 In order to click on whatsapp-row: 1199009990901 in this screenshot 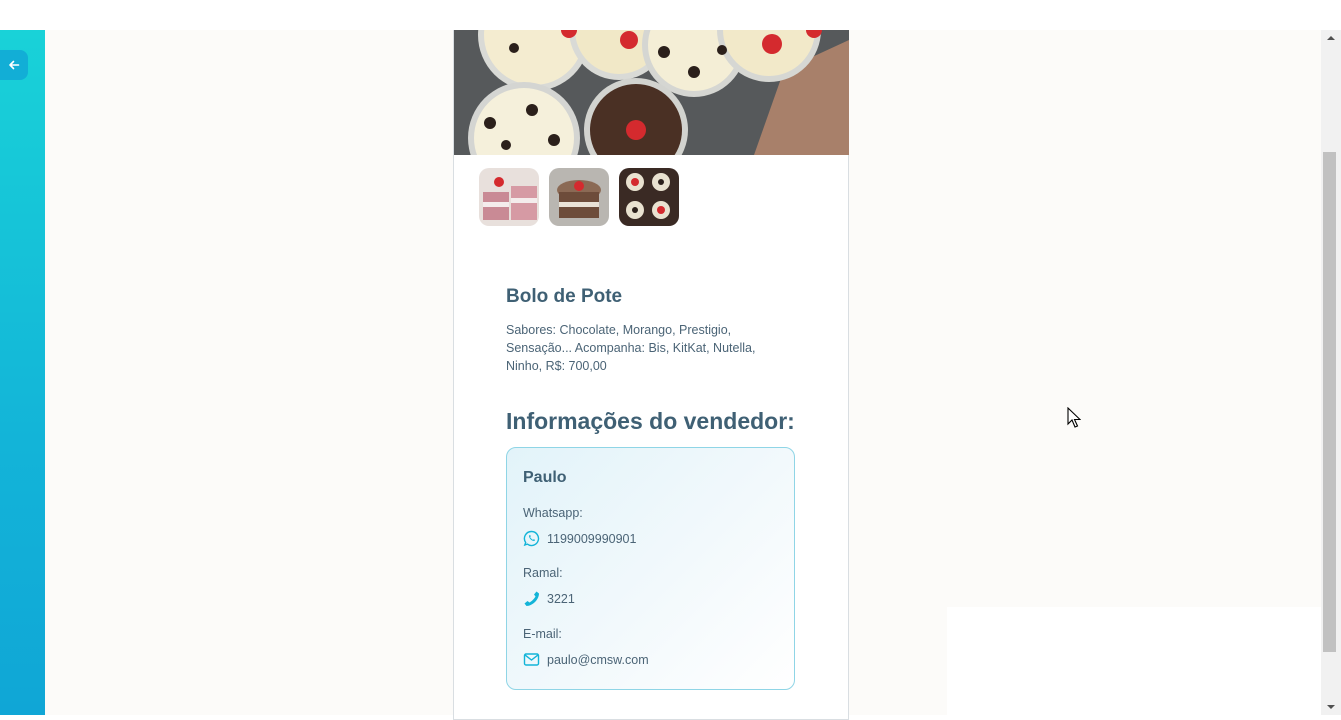, I will do `click(579, 538)`.